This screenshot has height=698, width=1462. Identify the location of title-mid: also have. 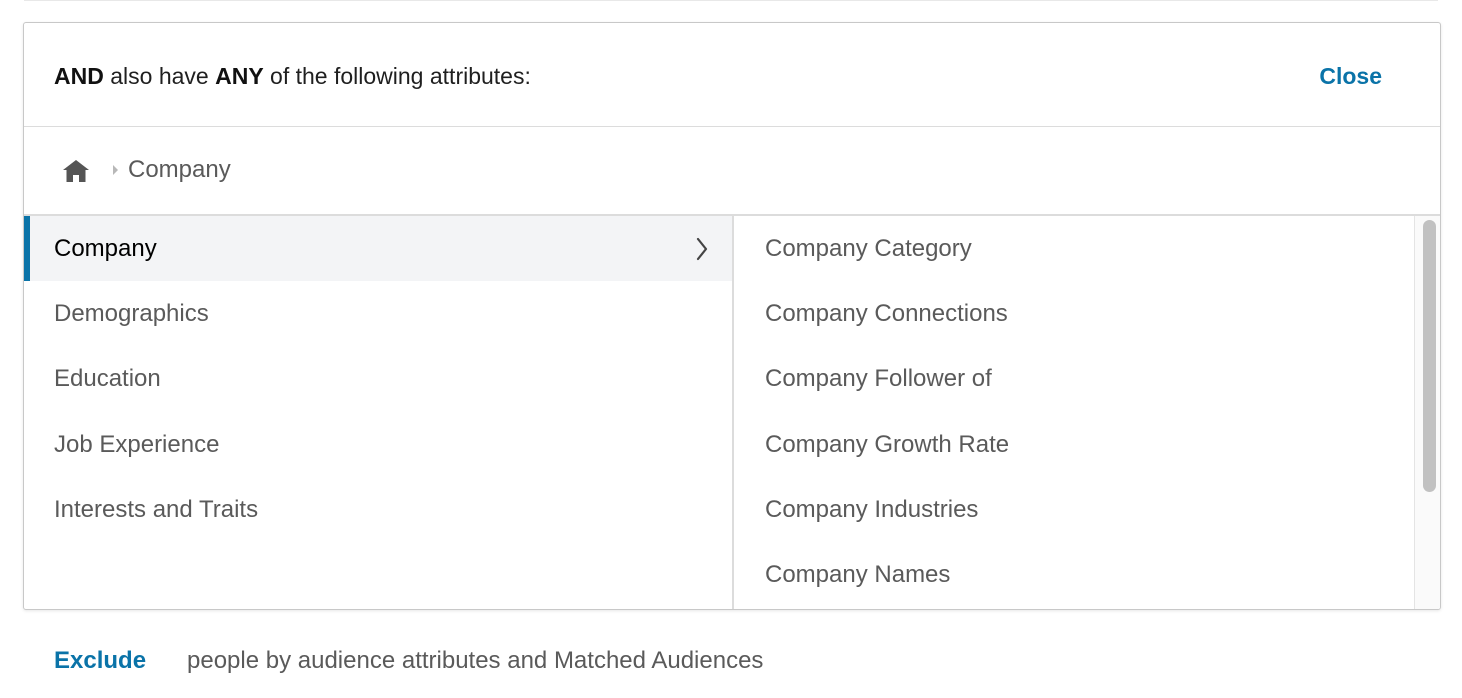
(159, 76).